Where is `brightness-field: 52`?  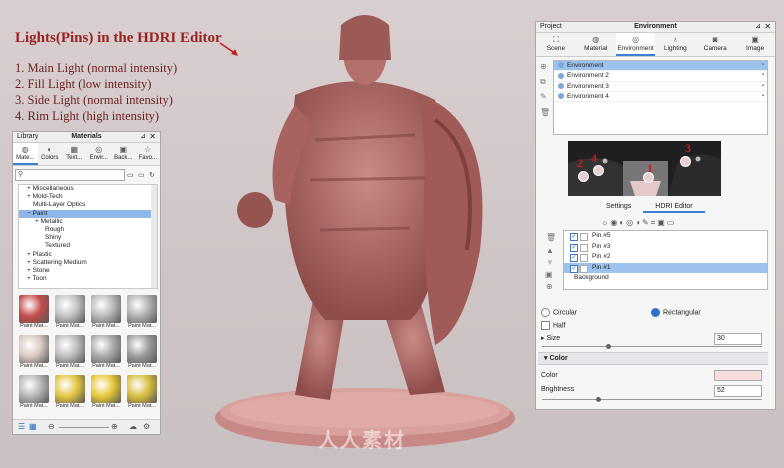 brightness-field: 52 is located at coordinates (738, 391).